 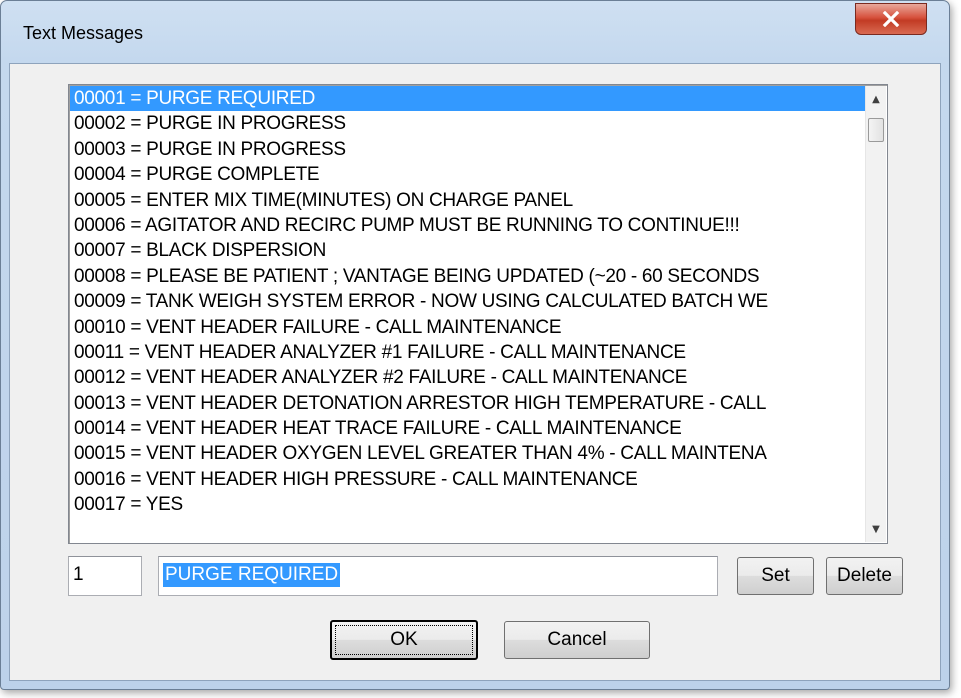 What do you see at coordinates (469, 250) in the screenshot?
I see `list-item: 00007 = BLACK DISPERSION` at bounding box center [469, 250].